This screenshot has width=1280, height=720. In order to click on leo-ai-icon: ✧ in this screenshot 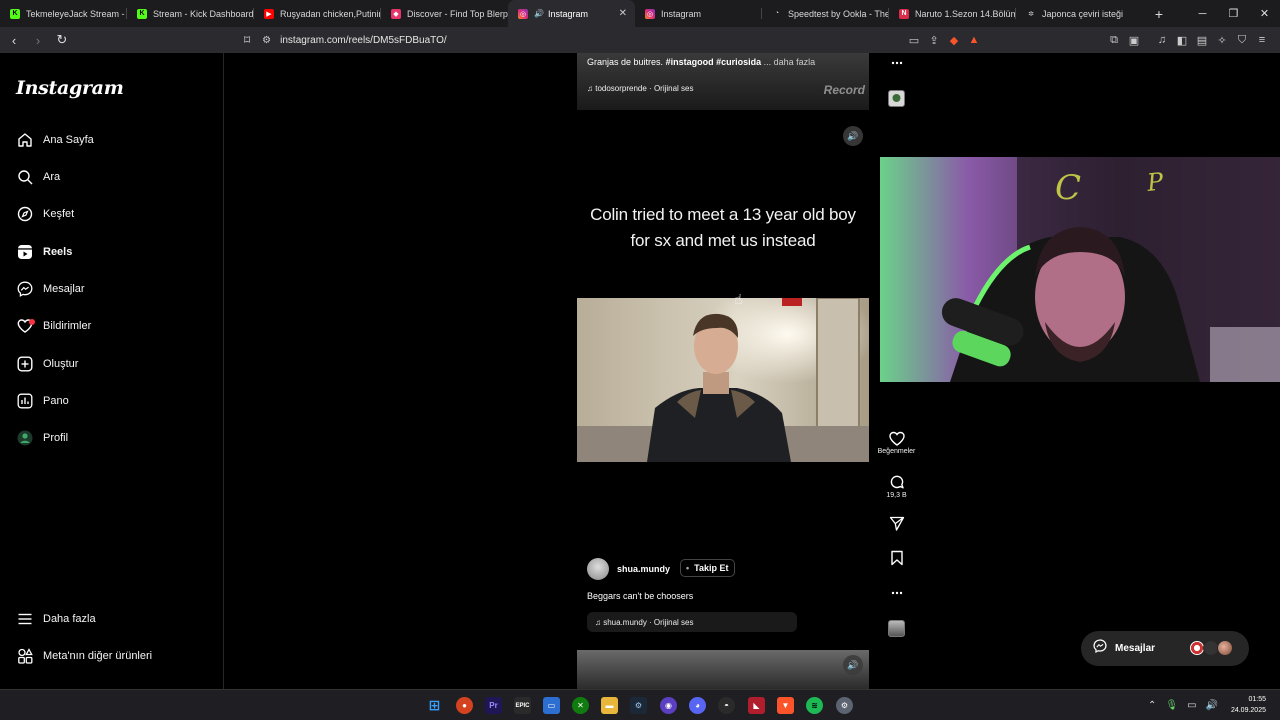, I will do `click(1222, 40)`.